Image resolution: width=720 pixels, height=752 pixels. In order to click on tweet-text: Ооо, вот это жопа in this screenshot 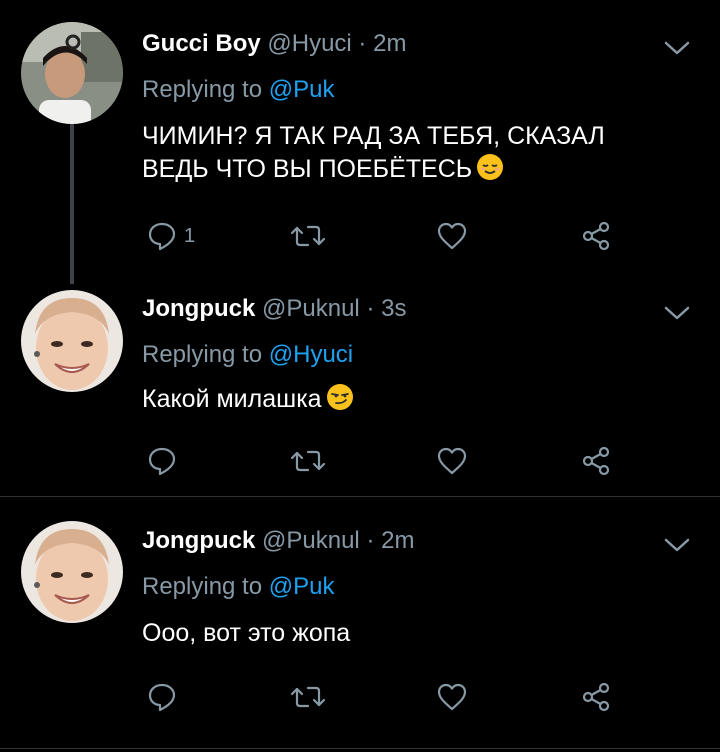, I will do `click(402, 633)`.